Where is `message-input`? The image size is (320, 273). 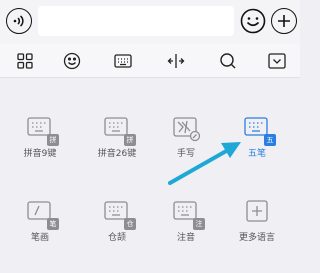 message-input is located at coordinates (136, 21).